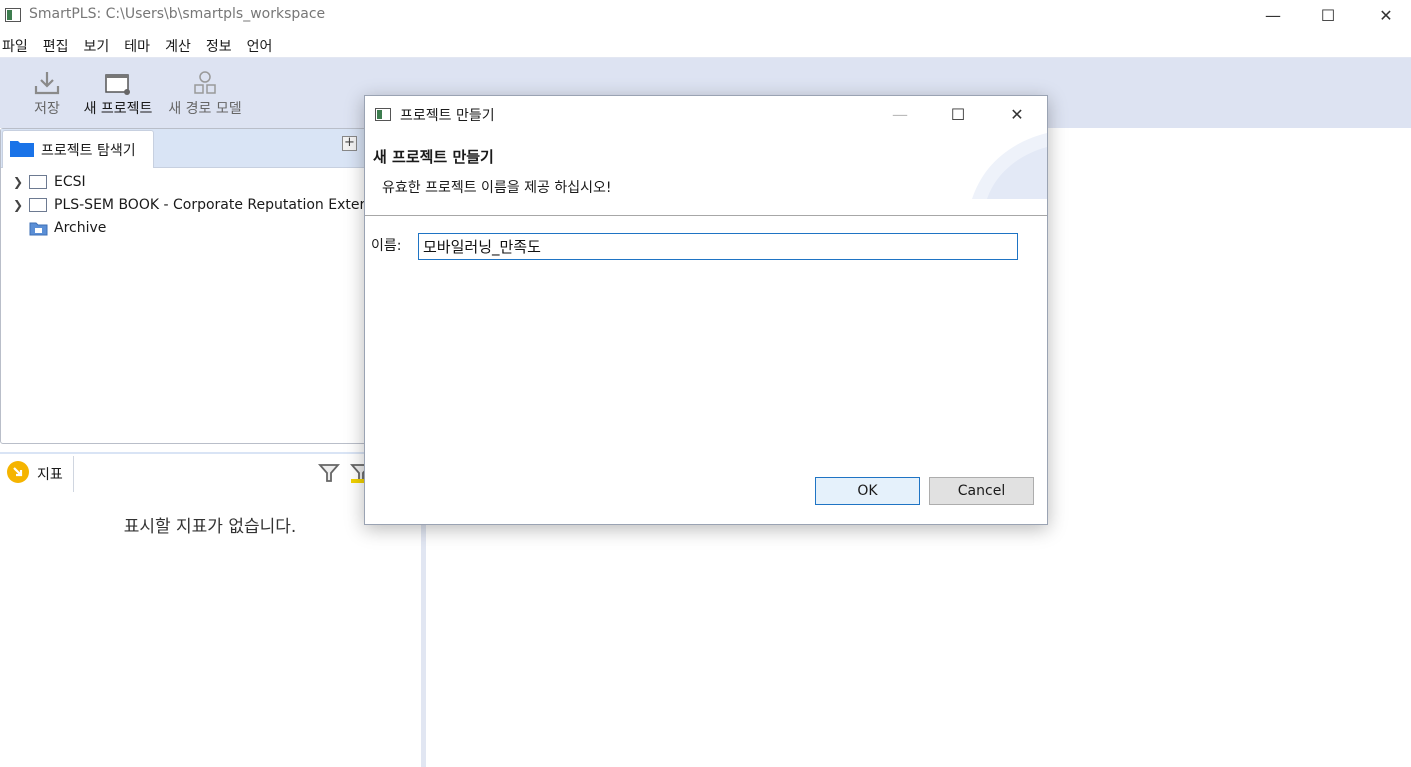  I want to click on add-project-icon: +, so click(349, 143).